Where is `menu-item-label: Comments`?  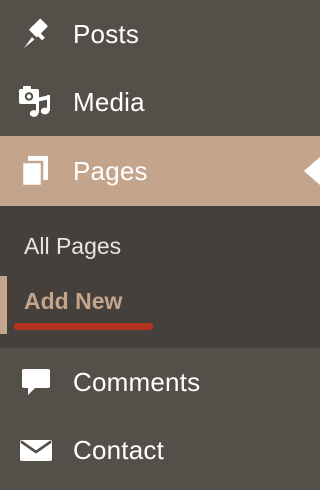
menu-item-label: Comments is located at coordinates (137, 381).